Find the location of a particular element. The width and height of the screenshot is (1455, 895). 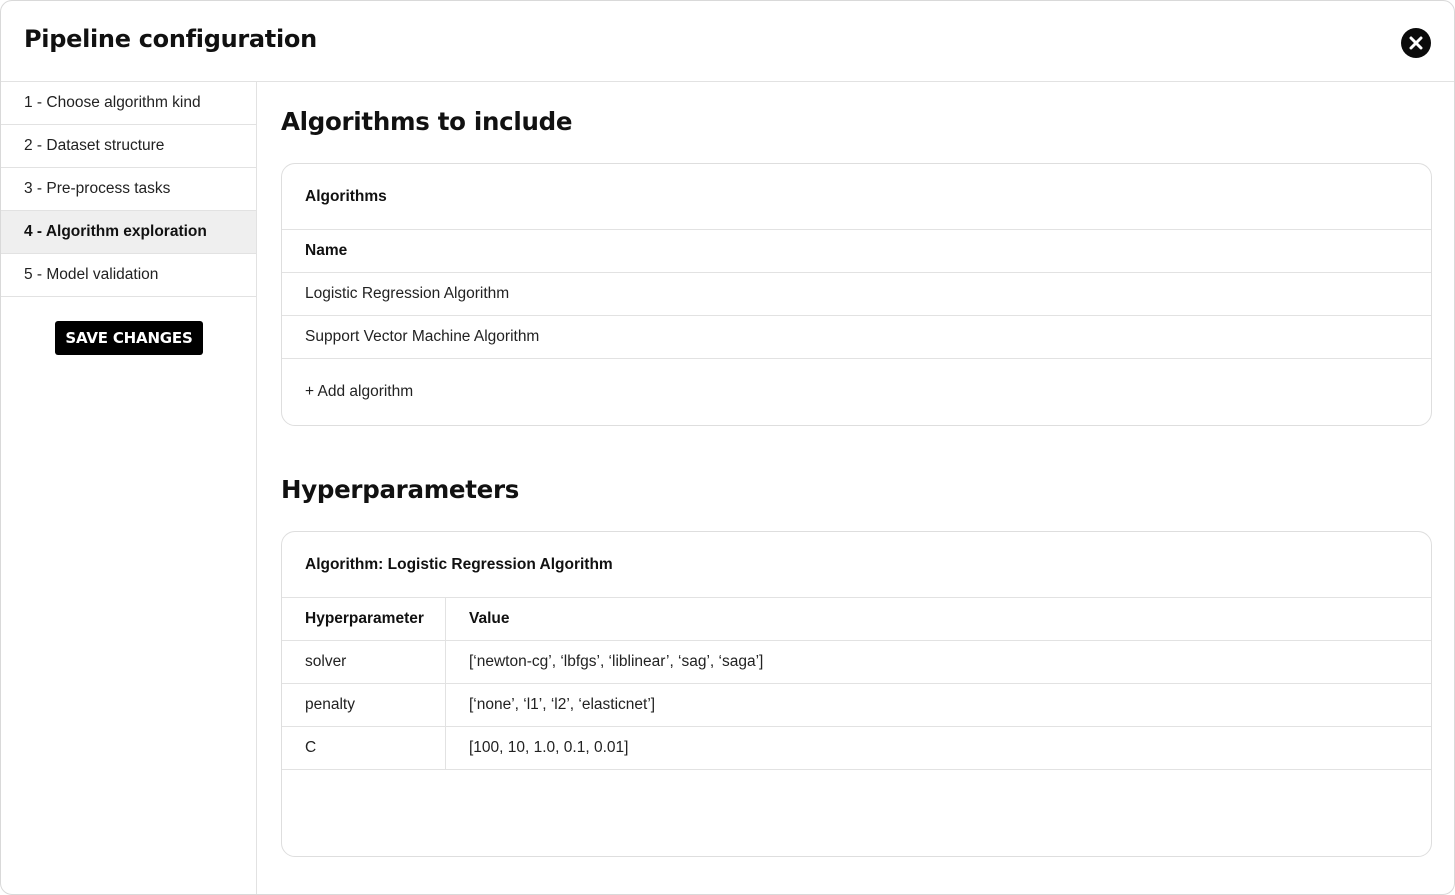

algorithms-table-header: Name is located at coordinates (856, 251).